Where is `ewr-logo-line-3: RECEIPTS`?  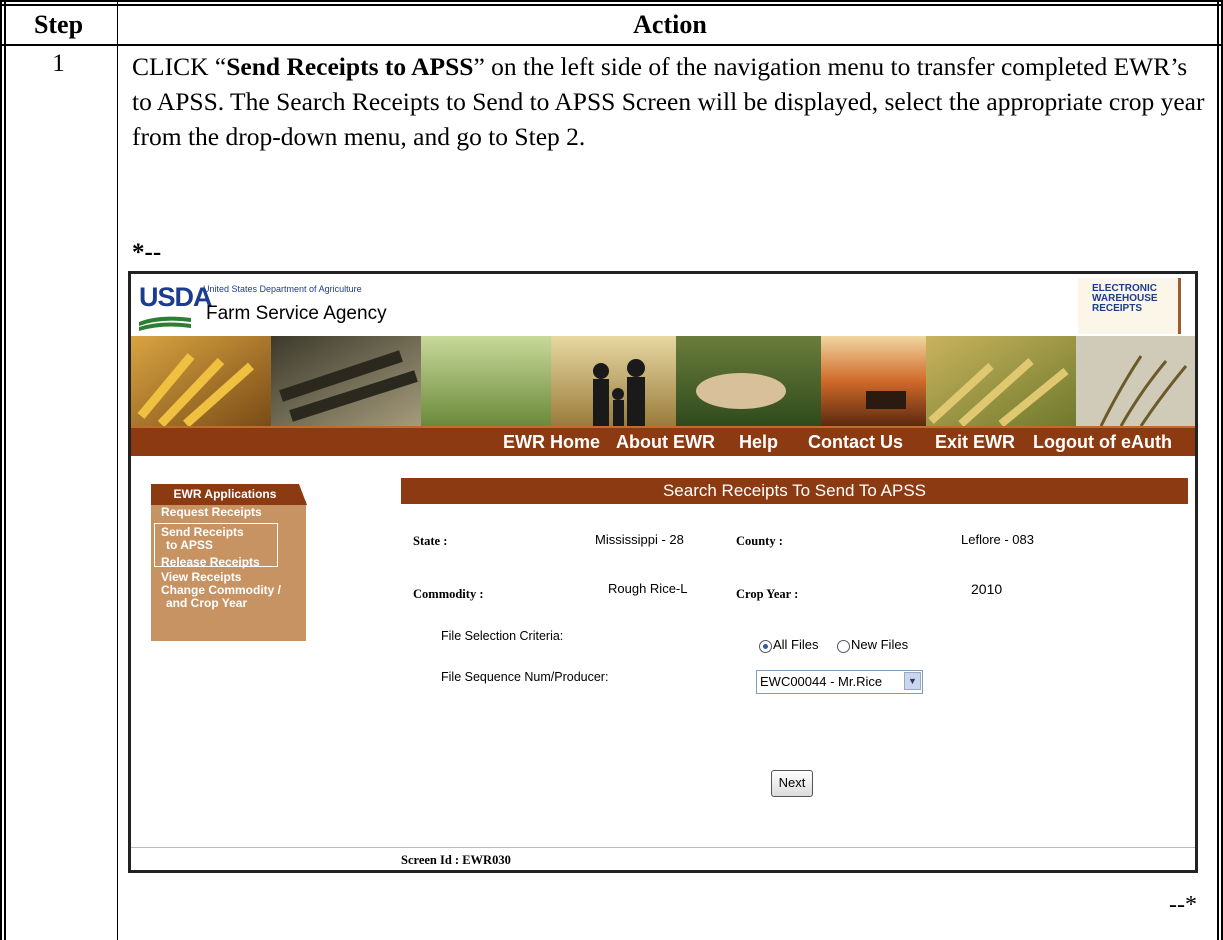
ewr-logo-line-3: RECEIPTS is located at coordinates (1117, 308).